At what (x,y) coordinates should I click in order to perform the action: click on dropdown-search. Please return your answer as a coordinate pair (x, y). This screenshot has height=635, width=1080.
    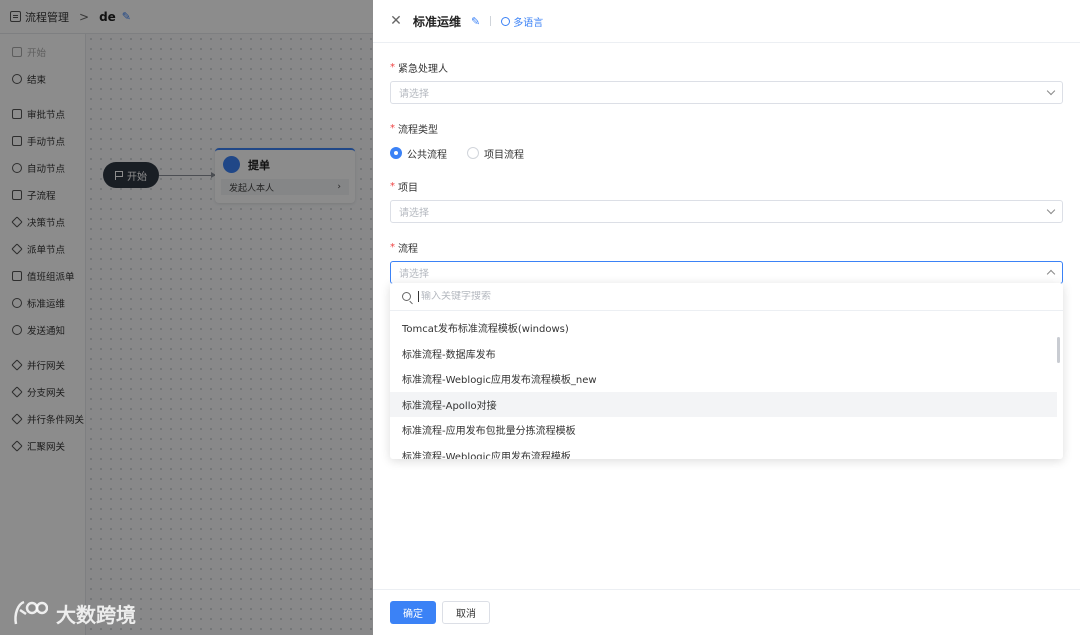
    Looking at the image, I should click on (726, 297).